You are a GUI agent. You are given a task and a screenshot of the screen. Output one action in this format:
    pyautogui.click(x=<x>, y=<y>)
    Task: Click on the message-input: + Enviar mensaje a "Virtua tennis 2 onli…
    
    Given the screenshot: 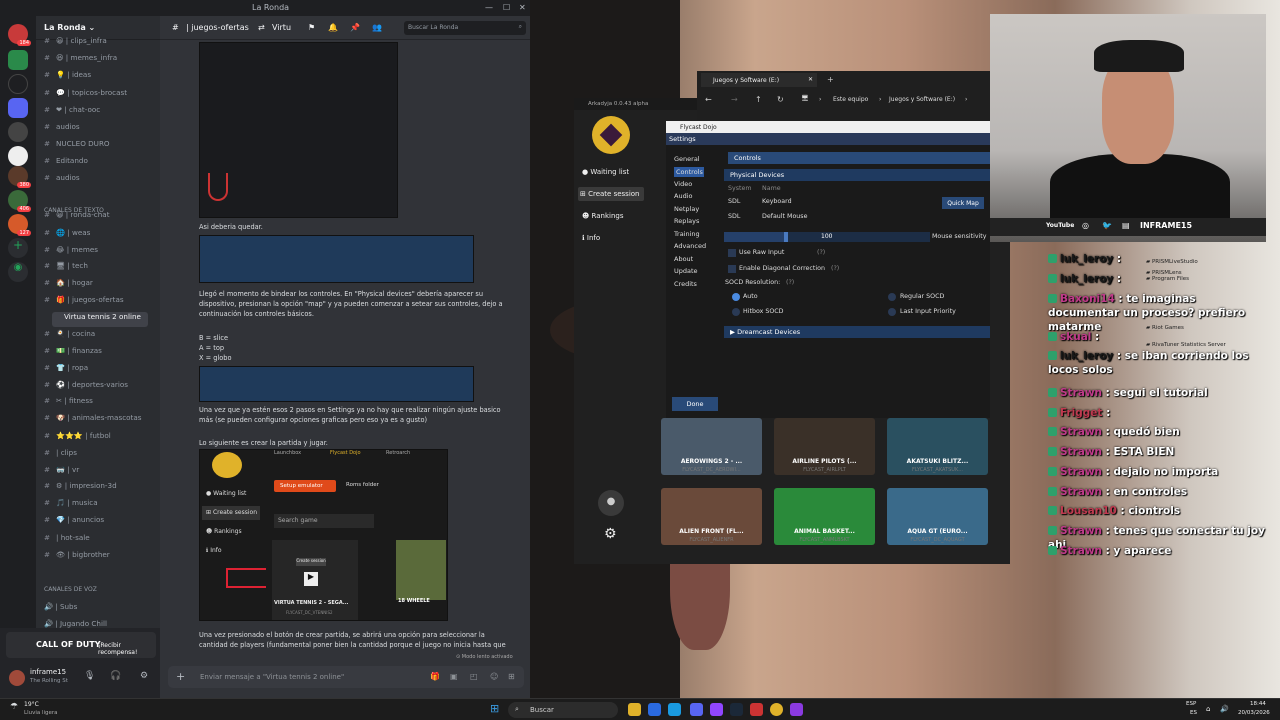 What is the action you would take?
    pyautogui.click(x=346, y=677)
    